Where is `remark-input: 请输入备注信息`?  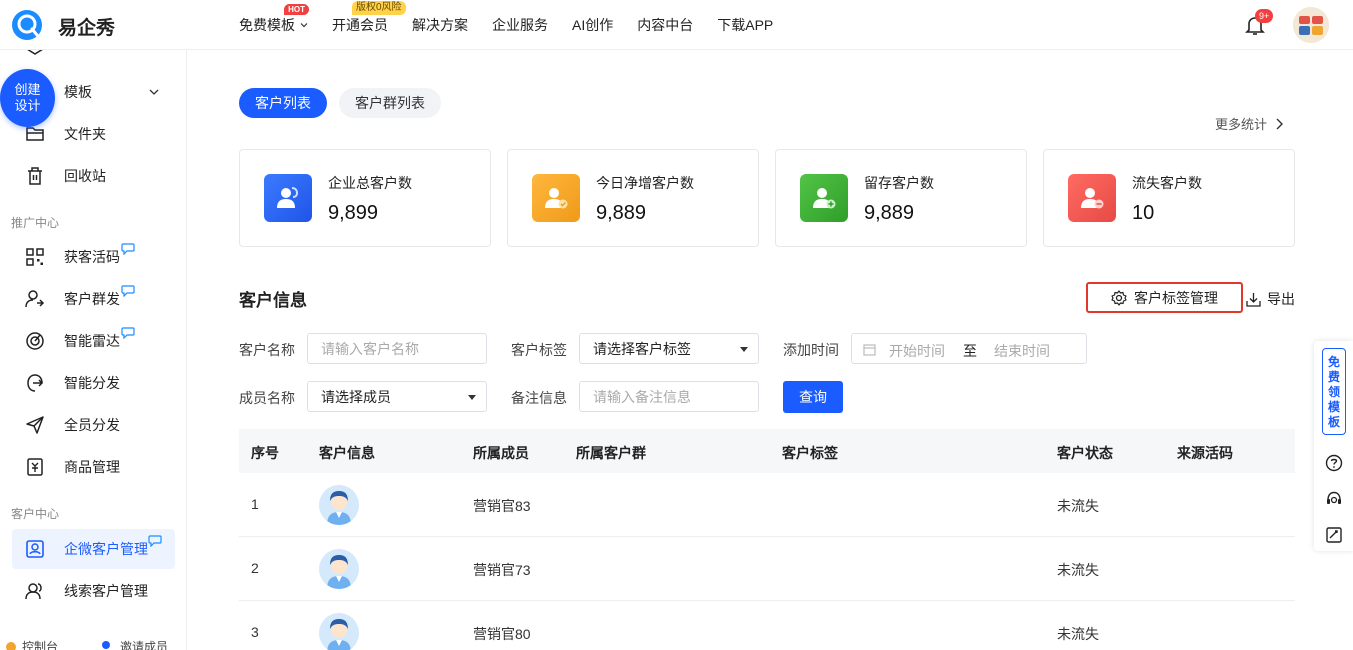
remark-input: 请输入备注信息 is located at coordinates (669, 396).